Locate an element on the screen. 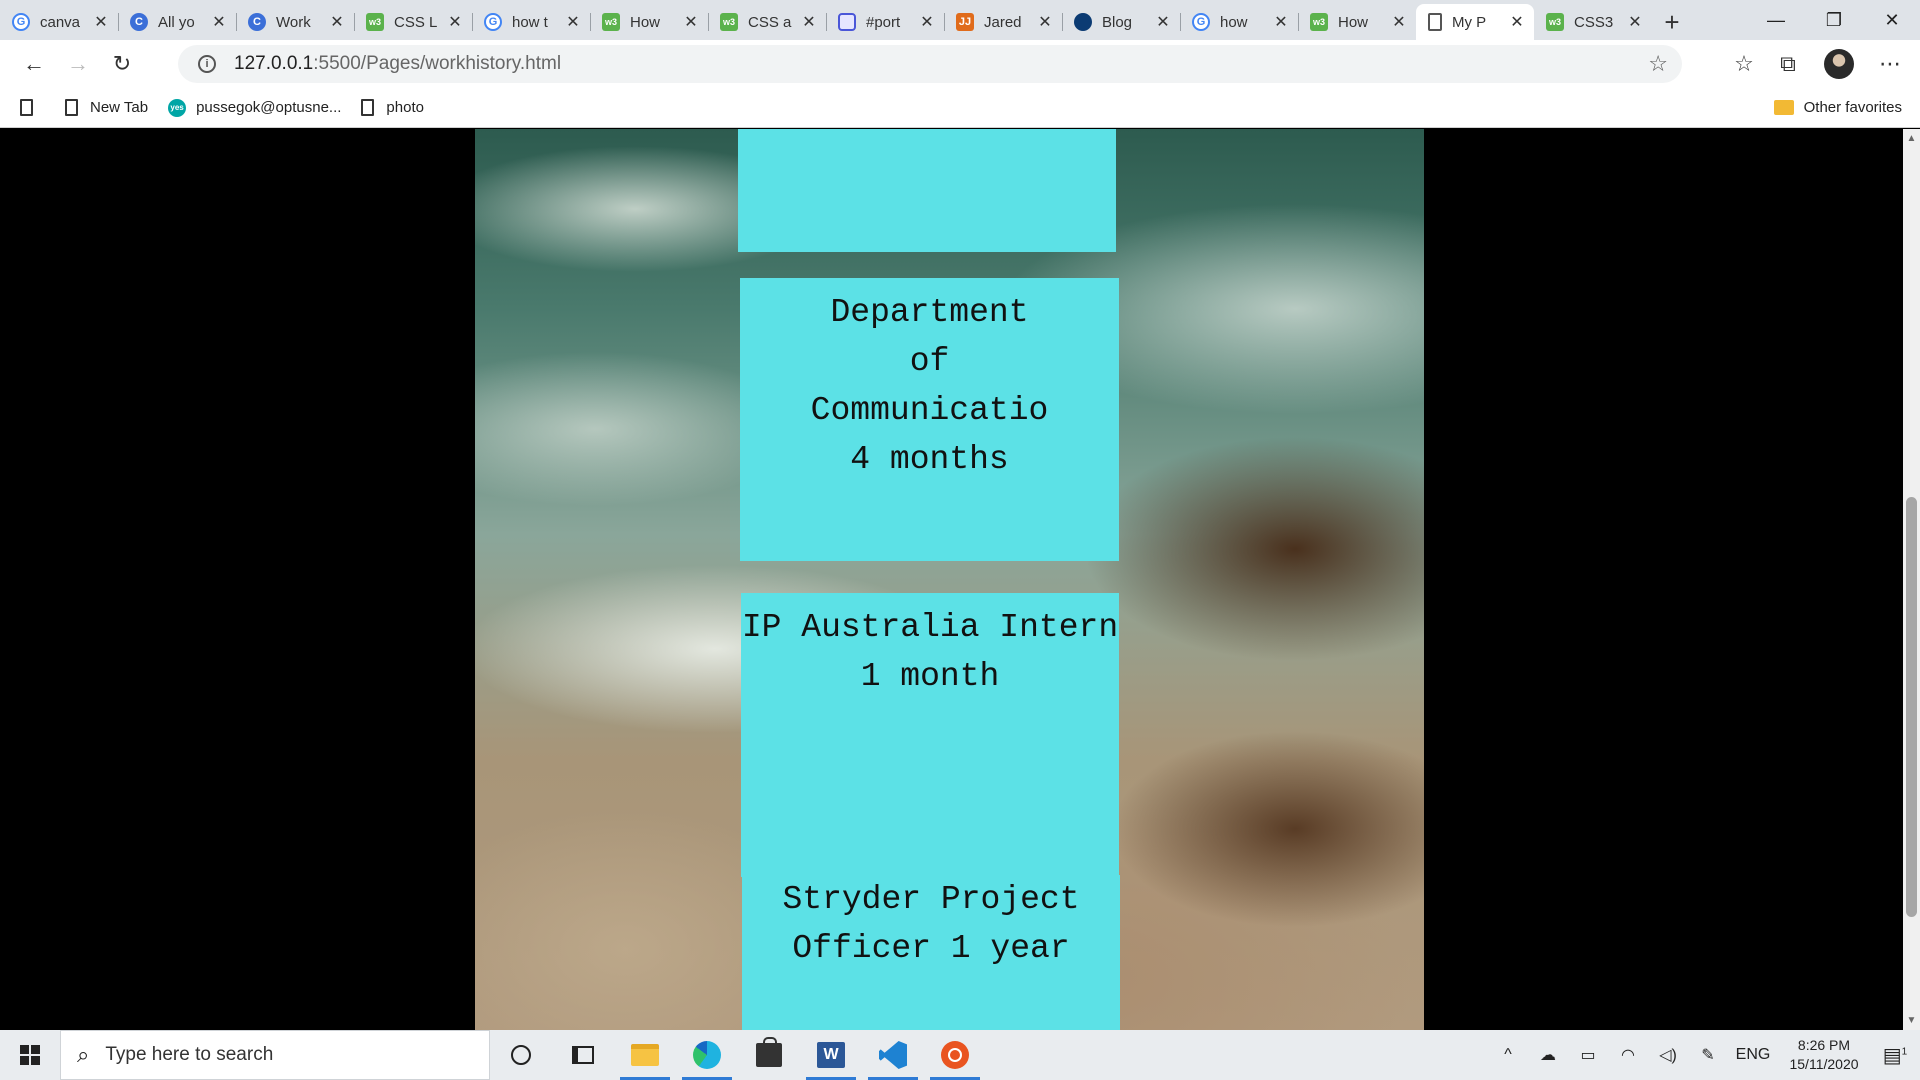  tab: w3 CSS3 ✕ is located at coordinates (1593, 22).